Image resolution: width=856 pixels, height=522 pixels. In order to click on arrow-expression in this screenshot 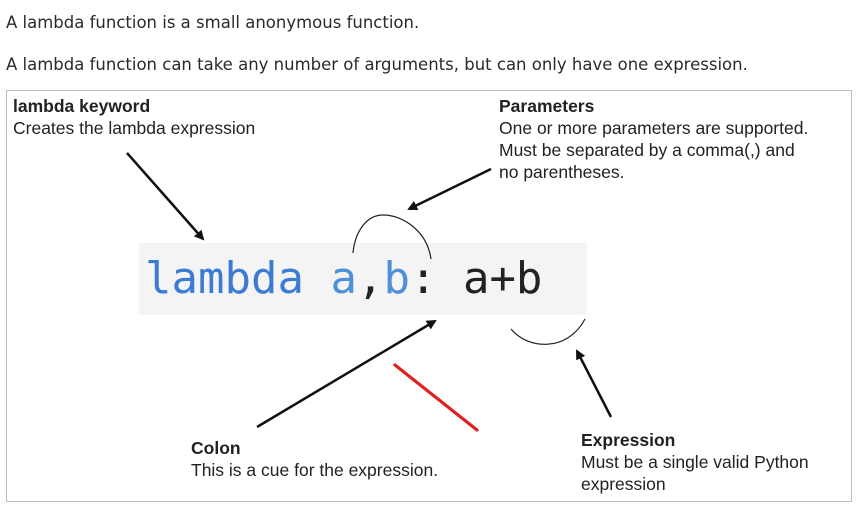, I will do `click(594, 383)`.